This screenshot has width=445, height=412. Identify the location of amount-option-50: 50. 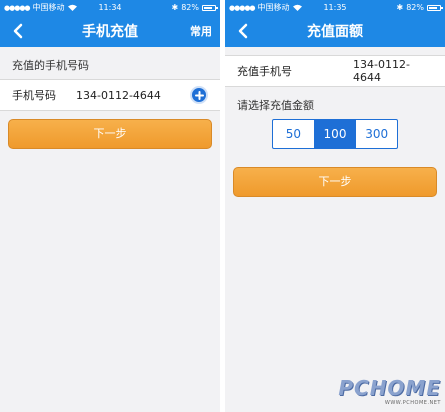
(294, 134).